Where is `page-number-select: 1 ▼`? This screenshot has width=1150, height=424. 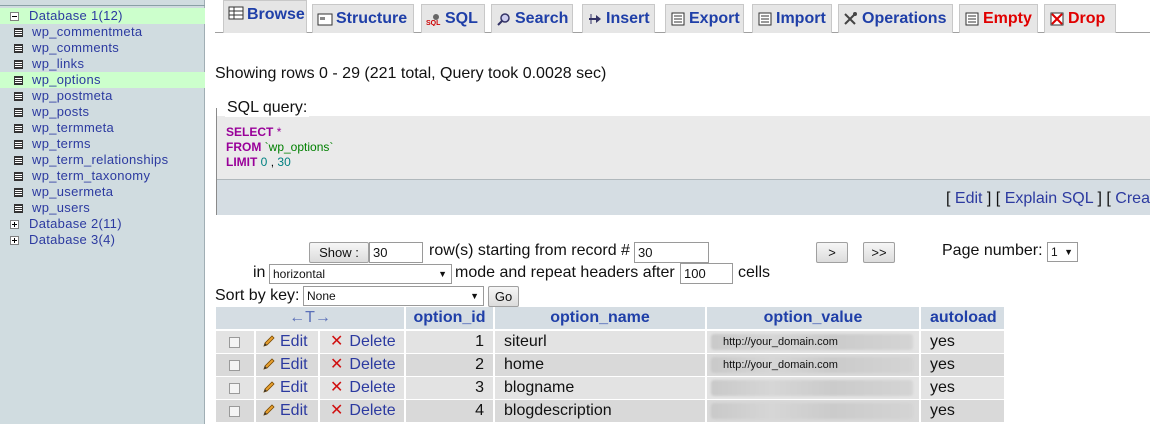
page-number-select: 1 ▼ is located at coordinates (1062, 252).